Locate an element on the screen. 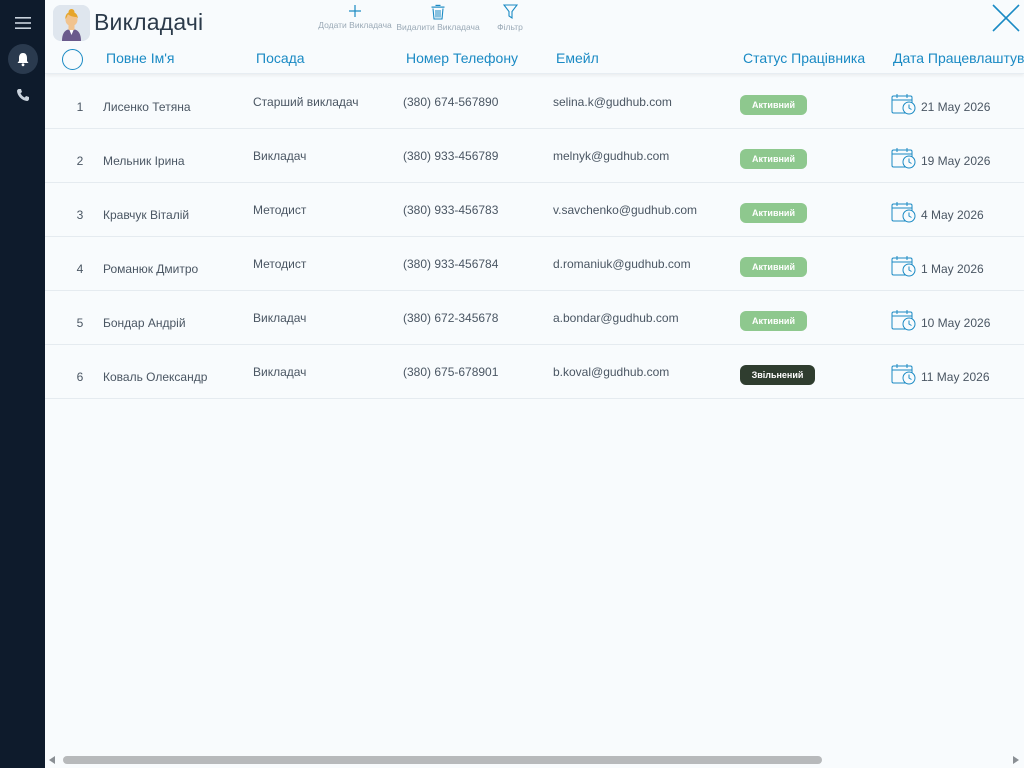 This screenshot has height=768, width=1024. close-icon is located at coordinates (1006, 18).